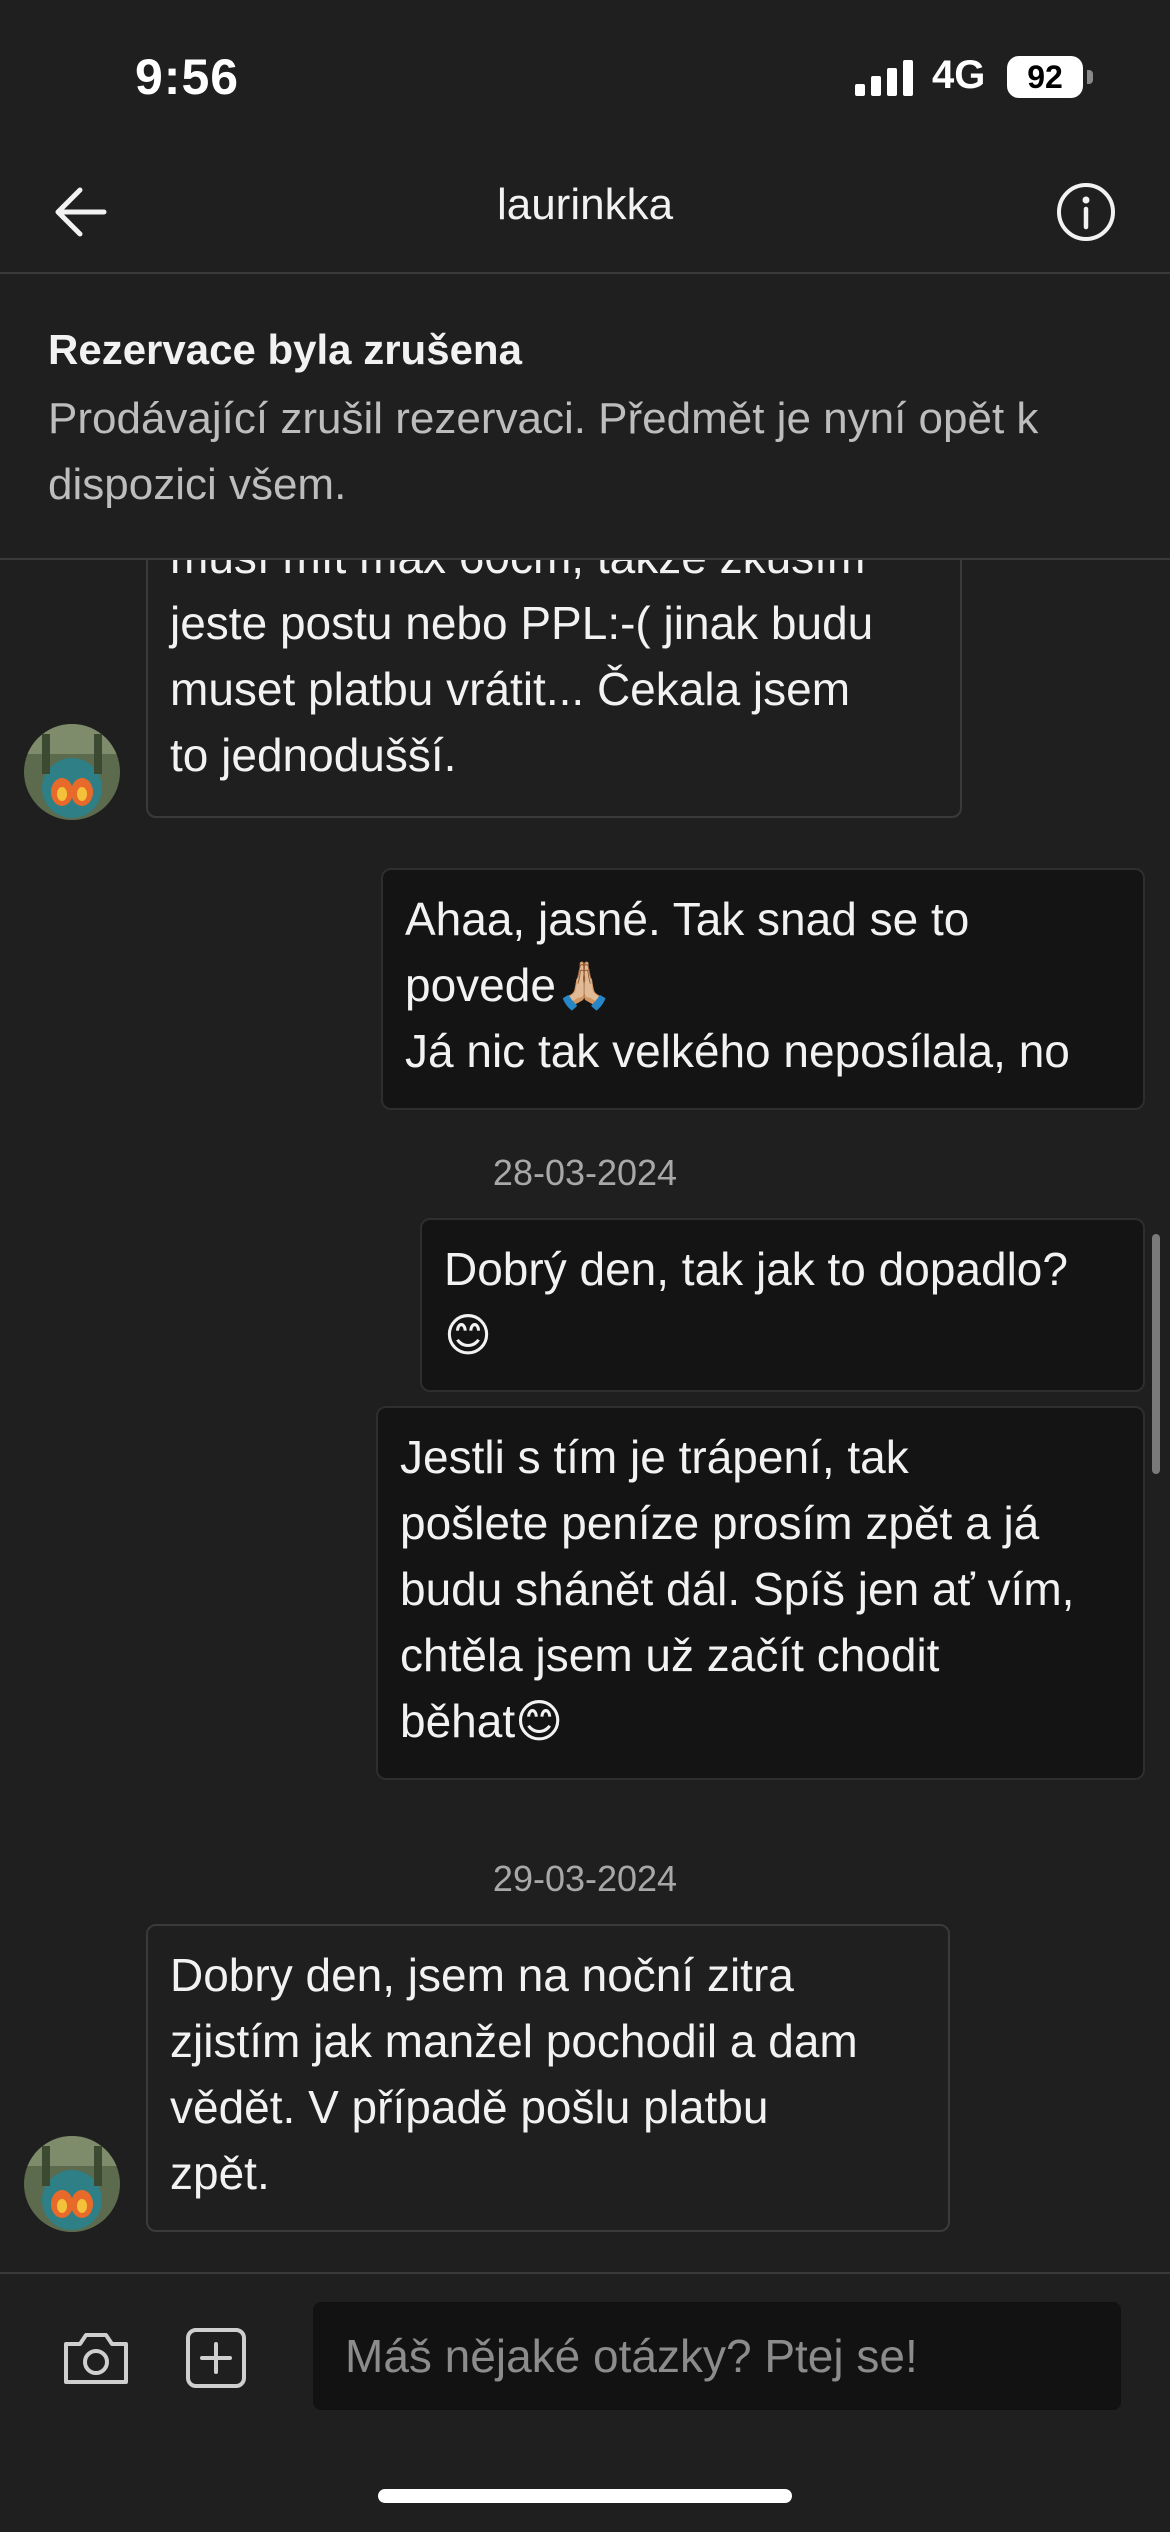  What do you see at coordinates (585, 1878) in the screenshot?
I see `date-separator: 29-03-2024` at bounding box center [585, 1878].